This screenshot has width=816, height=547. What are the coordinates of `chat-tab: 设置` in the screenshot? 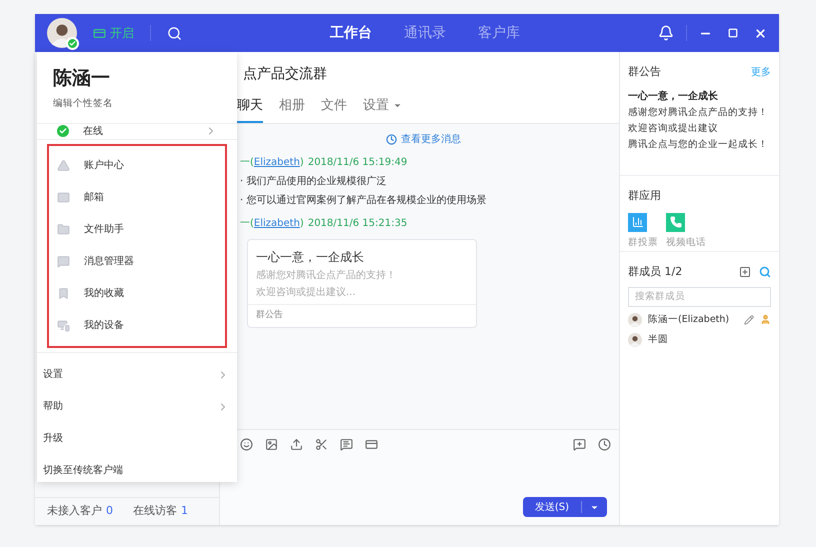 It's located at (382, 109).